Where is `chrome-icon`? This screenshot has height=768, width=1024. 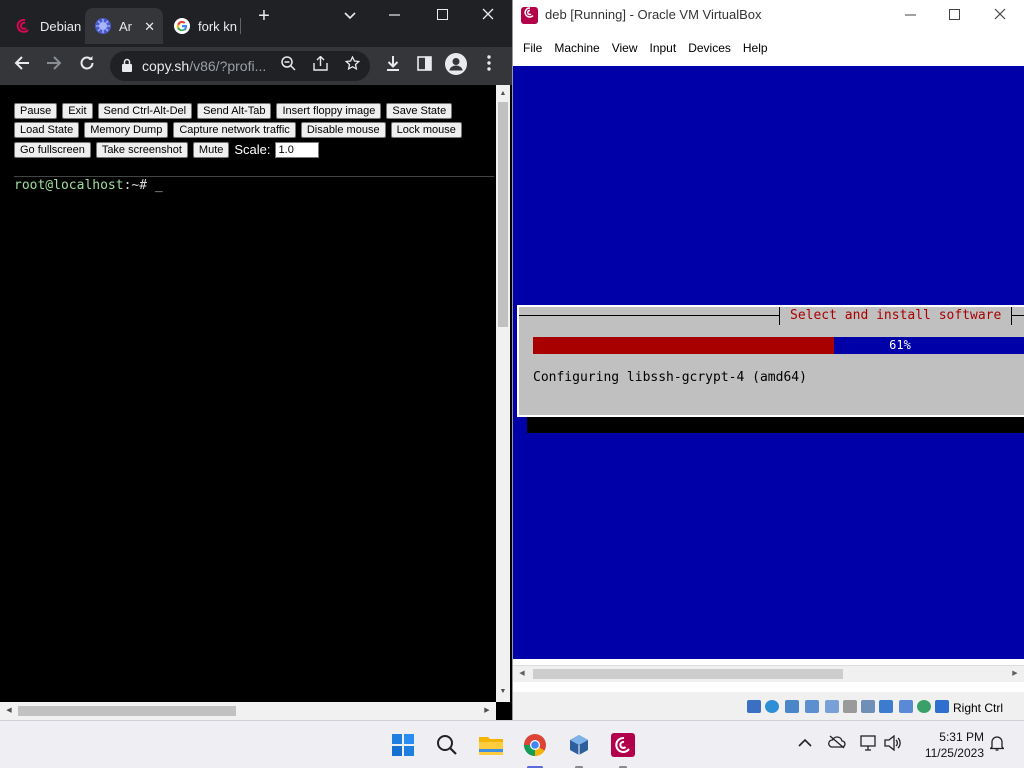
chrome-icon is located at coordinates (535, 745).